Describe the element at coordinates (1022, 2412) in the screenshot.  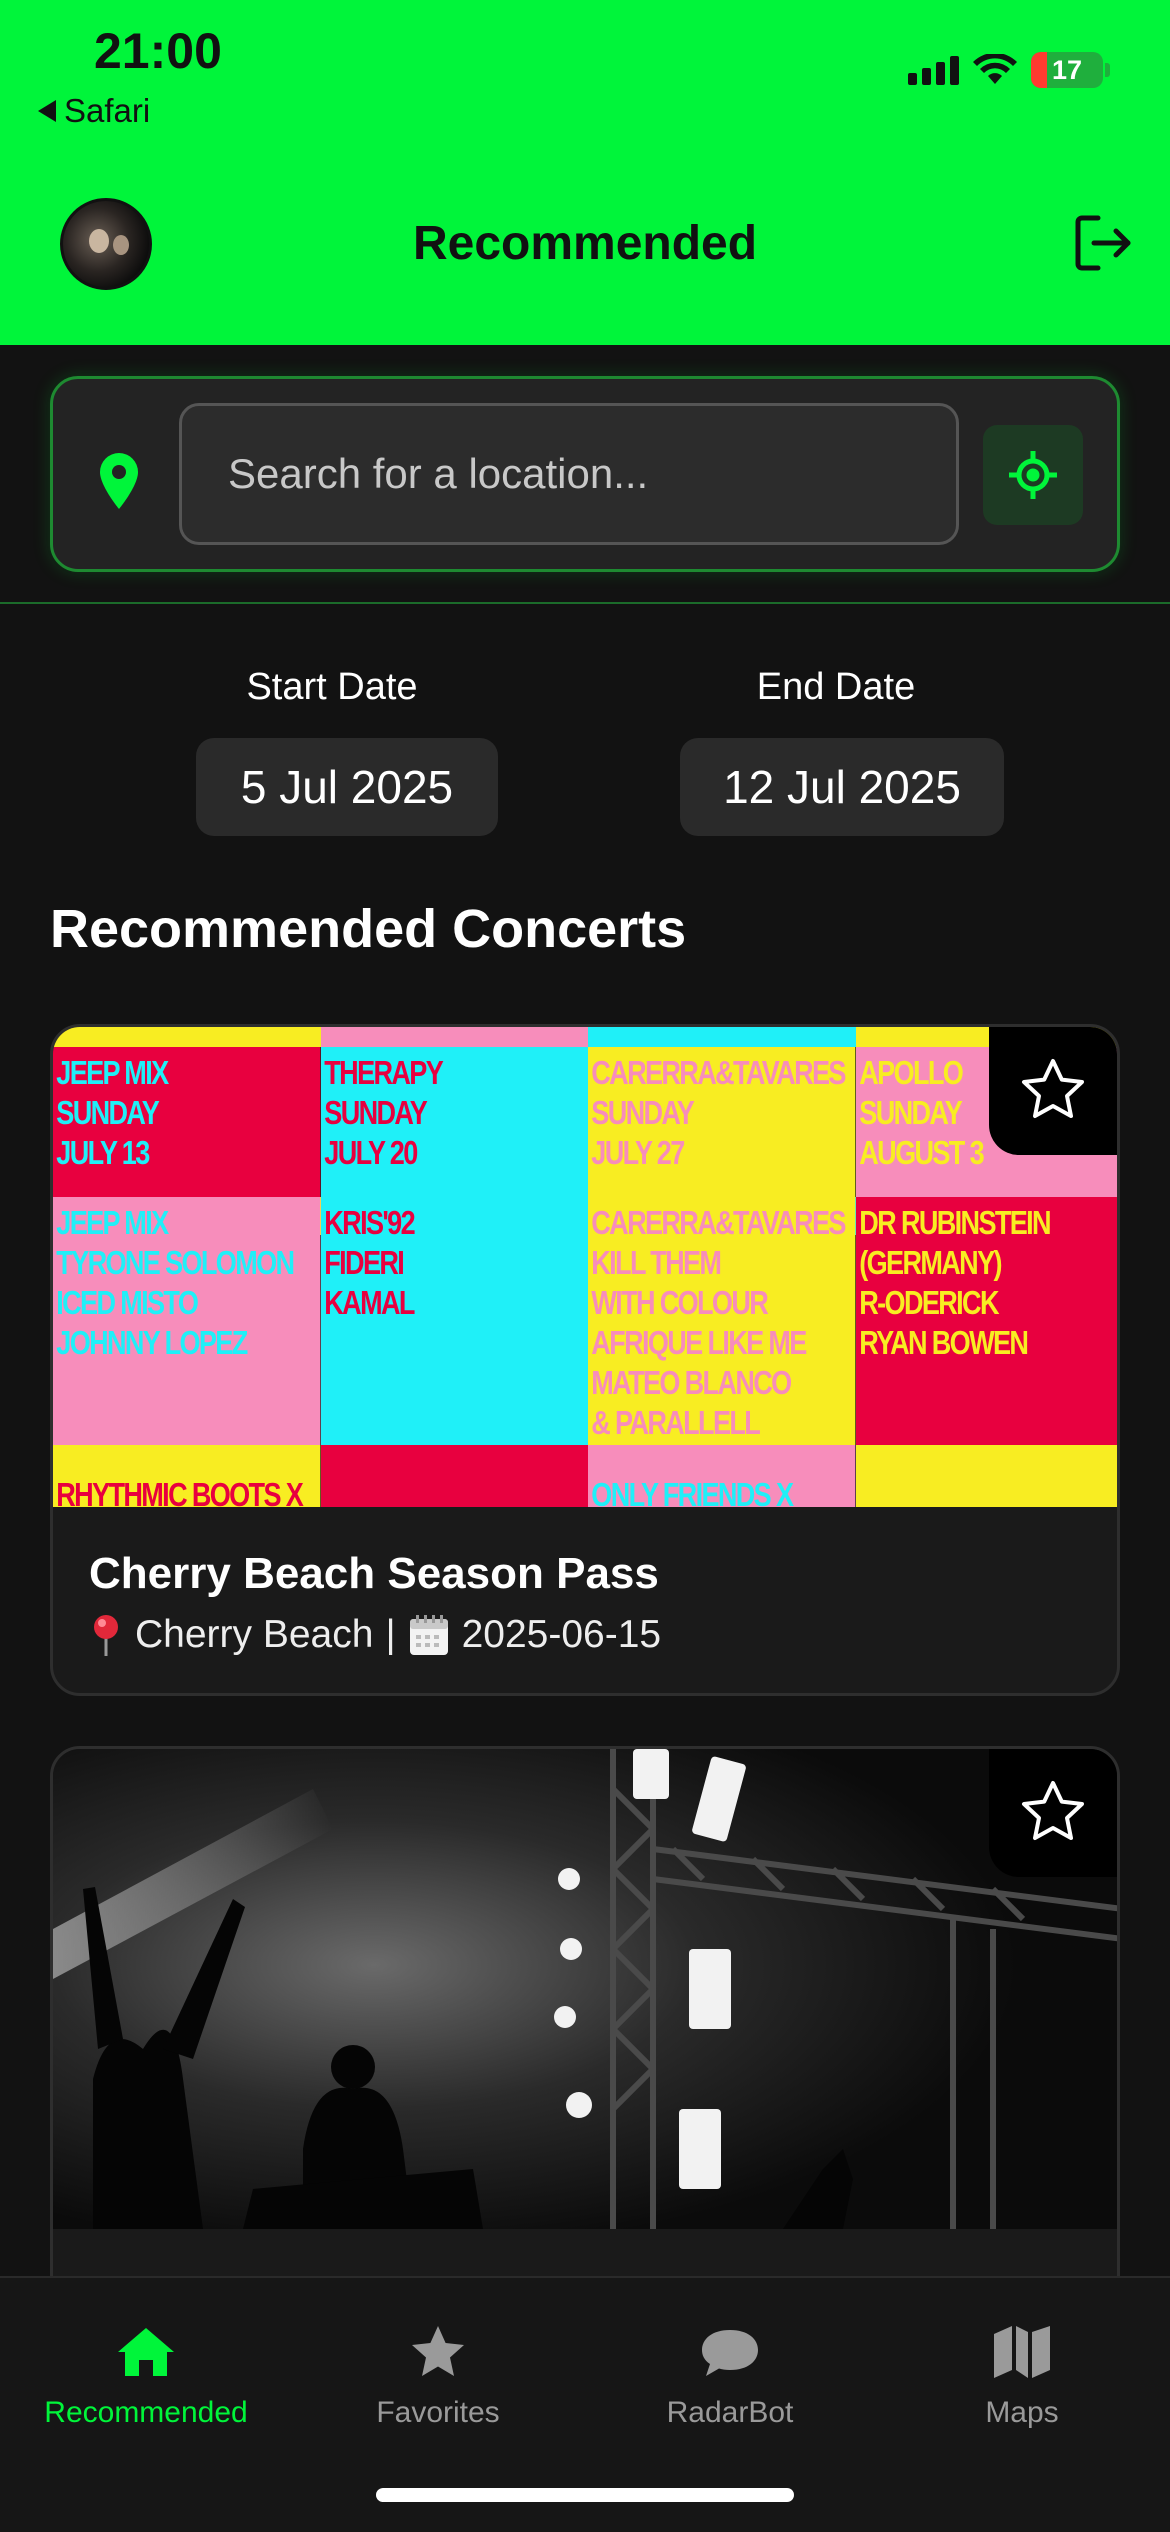
I see `tab-label: Maps` at that location.